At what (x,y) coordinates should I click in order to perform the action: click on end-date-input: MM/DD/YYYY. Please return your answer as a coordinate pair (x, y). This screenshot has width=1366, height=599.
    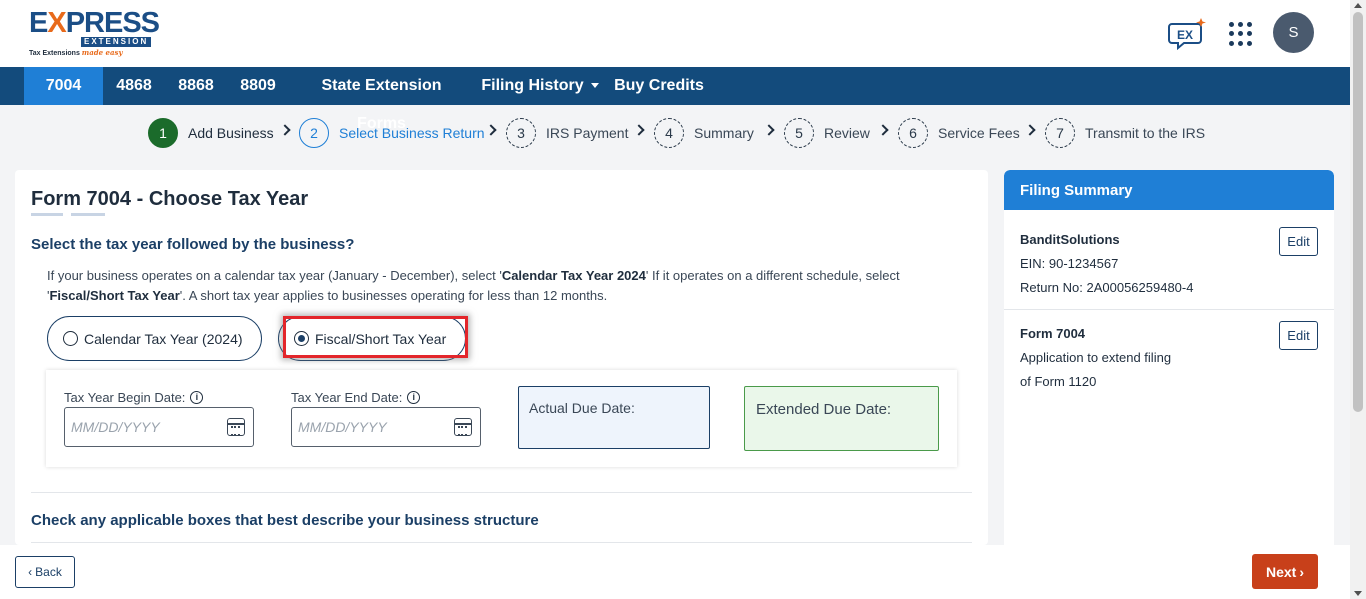
    Looking at the image, I should click on (386, 427).